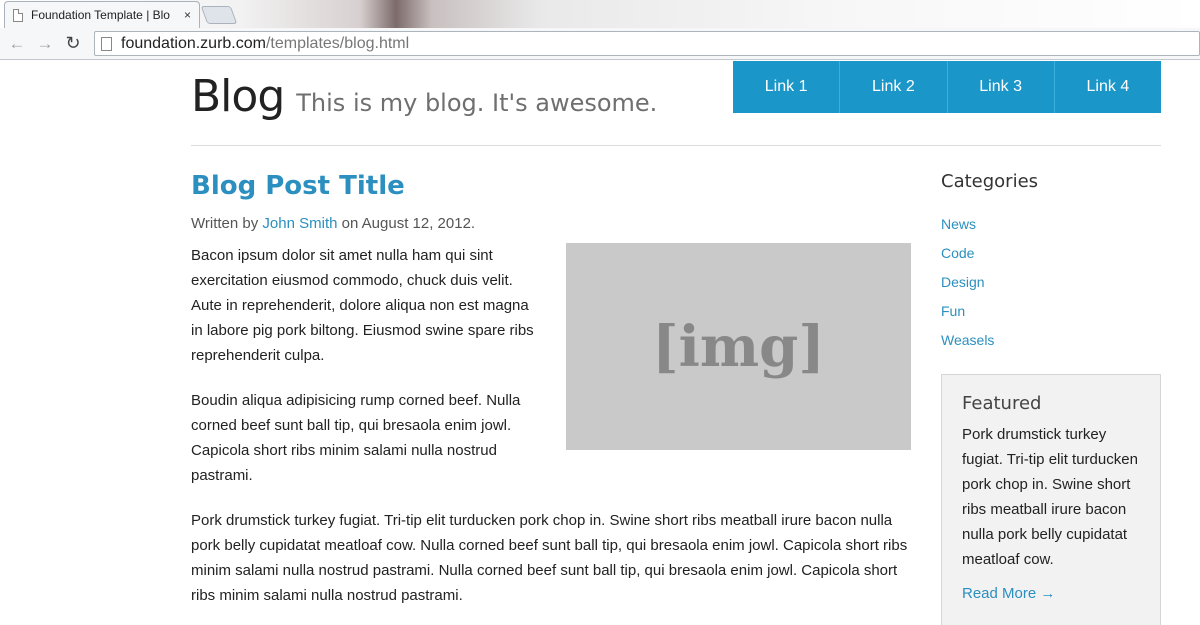 This screenshot has width=1200, height=625. What do you see at coordinates (1108, 87) in the screenshot?
I see `nav-link-4: Link 4` at bounding box center [1108, 87].